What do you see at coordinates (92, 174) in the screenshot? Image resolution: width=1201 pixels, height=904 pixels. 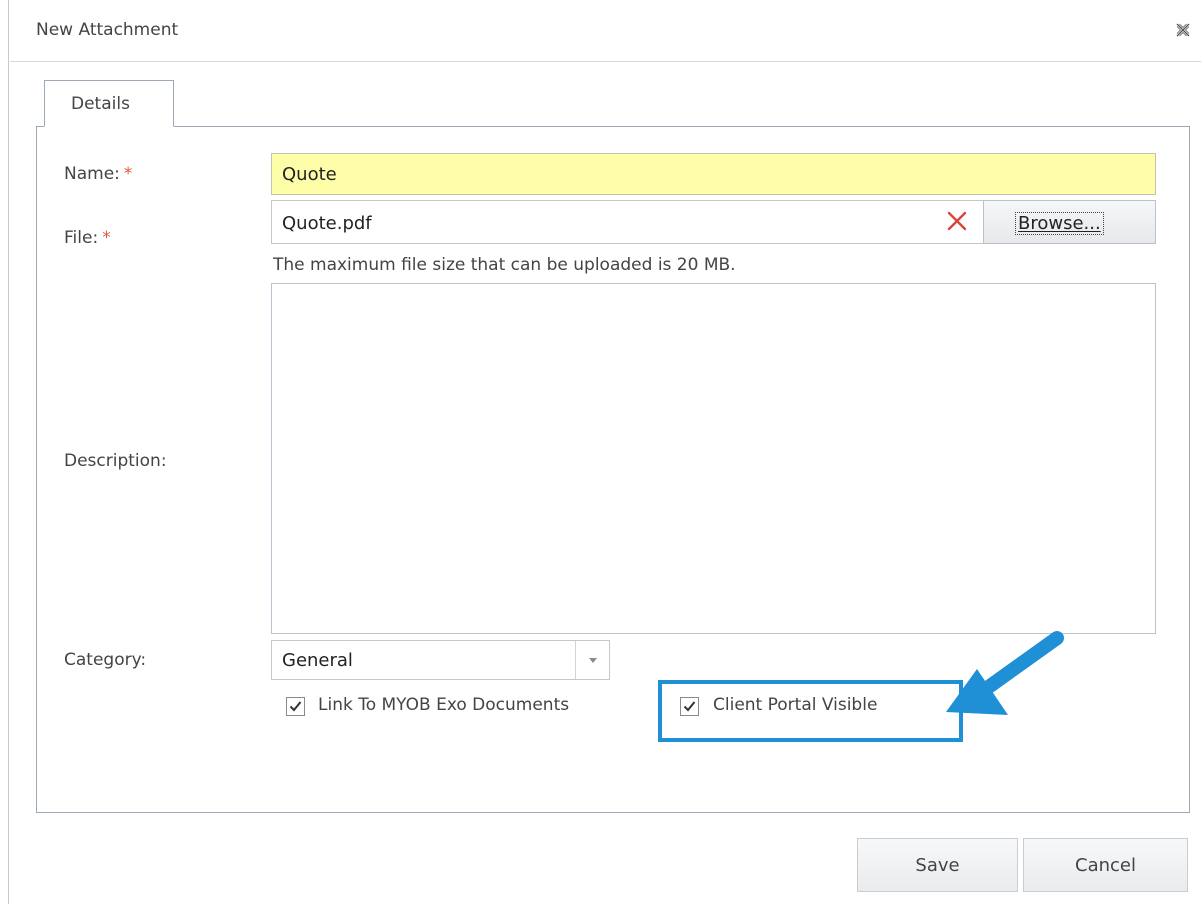 I see `name-label-text: Name:` at bounding box center [92, 174].